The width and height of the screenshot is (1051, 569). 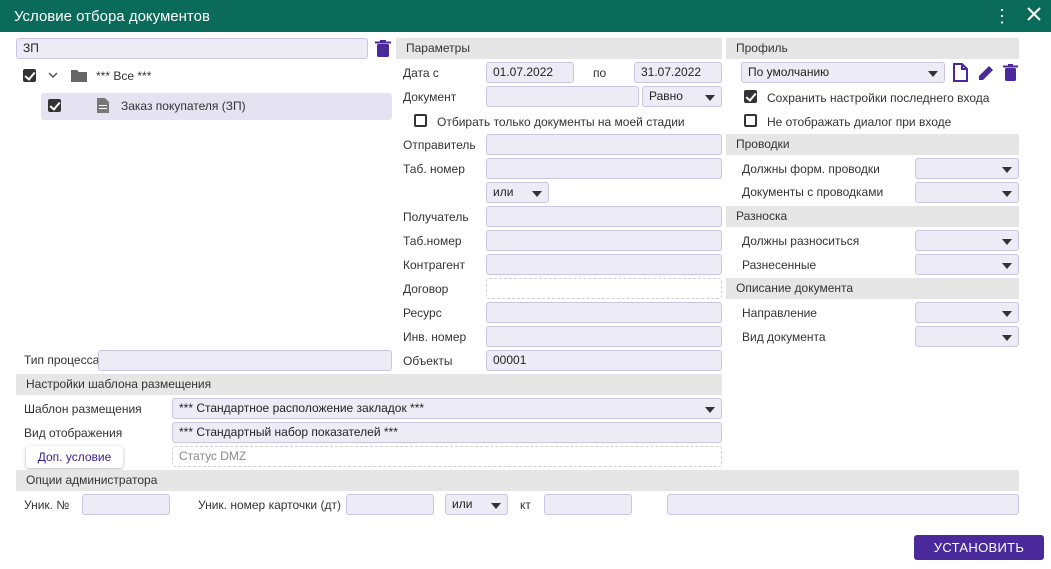 What do you see at coordinates (789, 72) in the screenshot?
I see `profile-value: По умолчанию` at bounding box center [789, 72].